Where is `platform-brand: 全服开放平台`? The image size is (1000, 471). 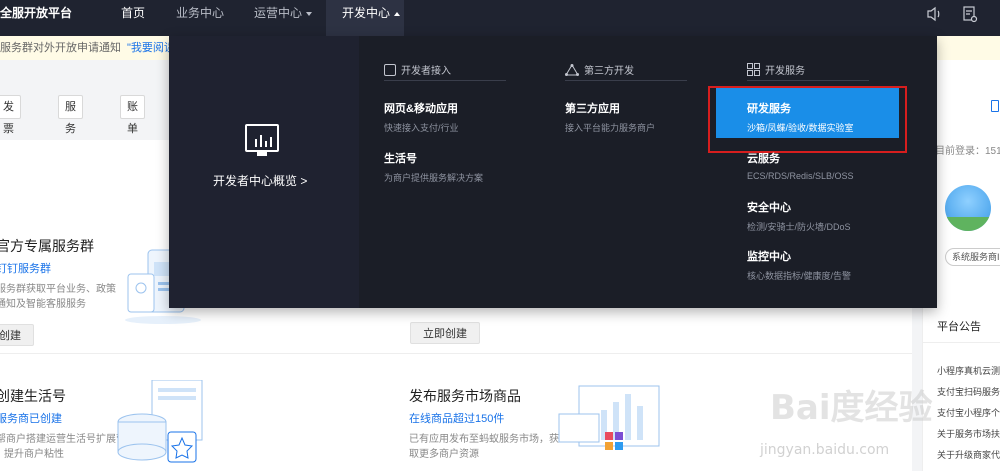
platform-brand: 全服开放平台 is located at coordinates (36, 18).